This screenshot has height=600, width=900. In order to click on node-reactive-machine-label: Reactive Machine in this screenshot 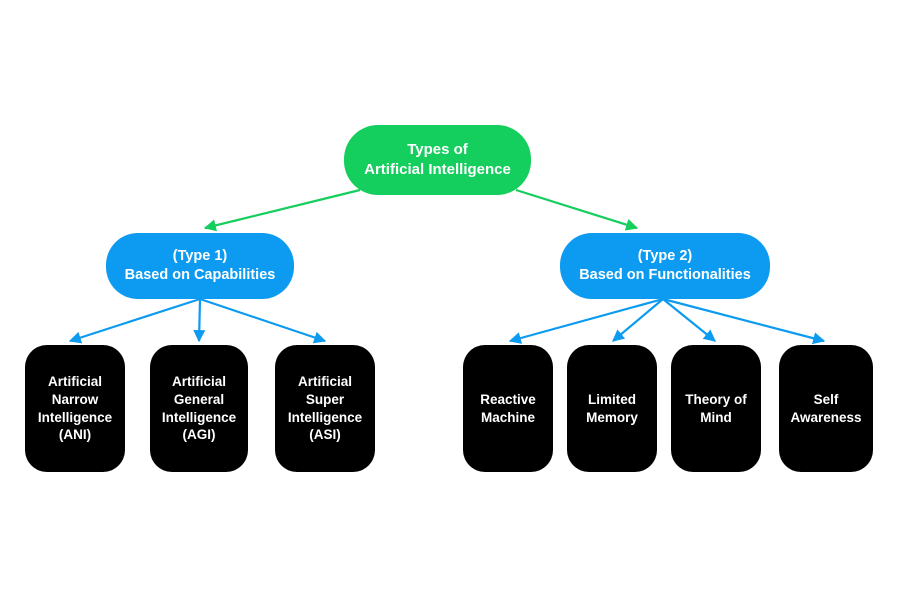, I will do `click(508, 408)`.